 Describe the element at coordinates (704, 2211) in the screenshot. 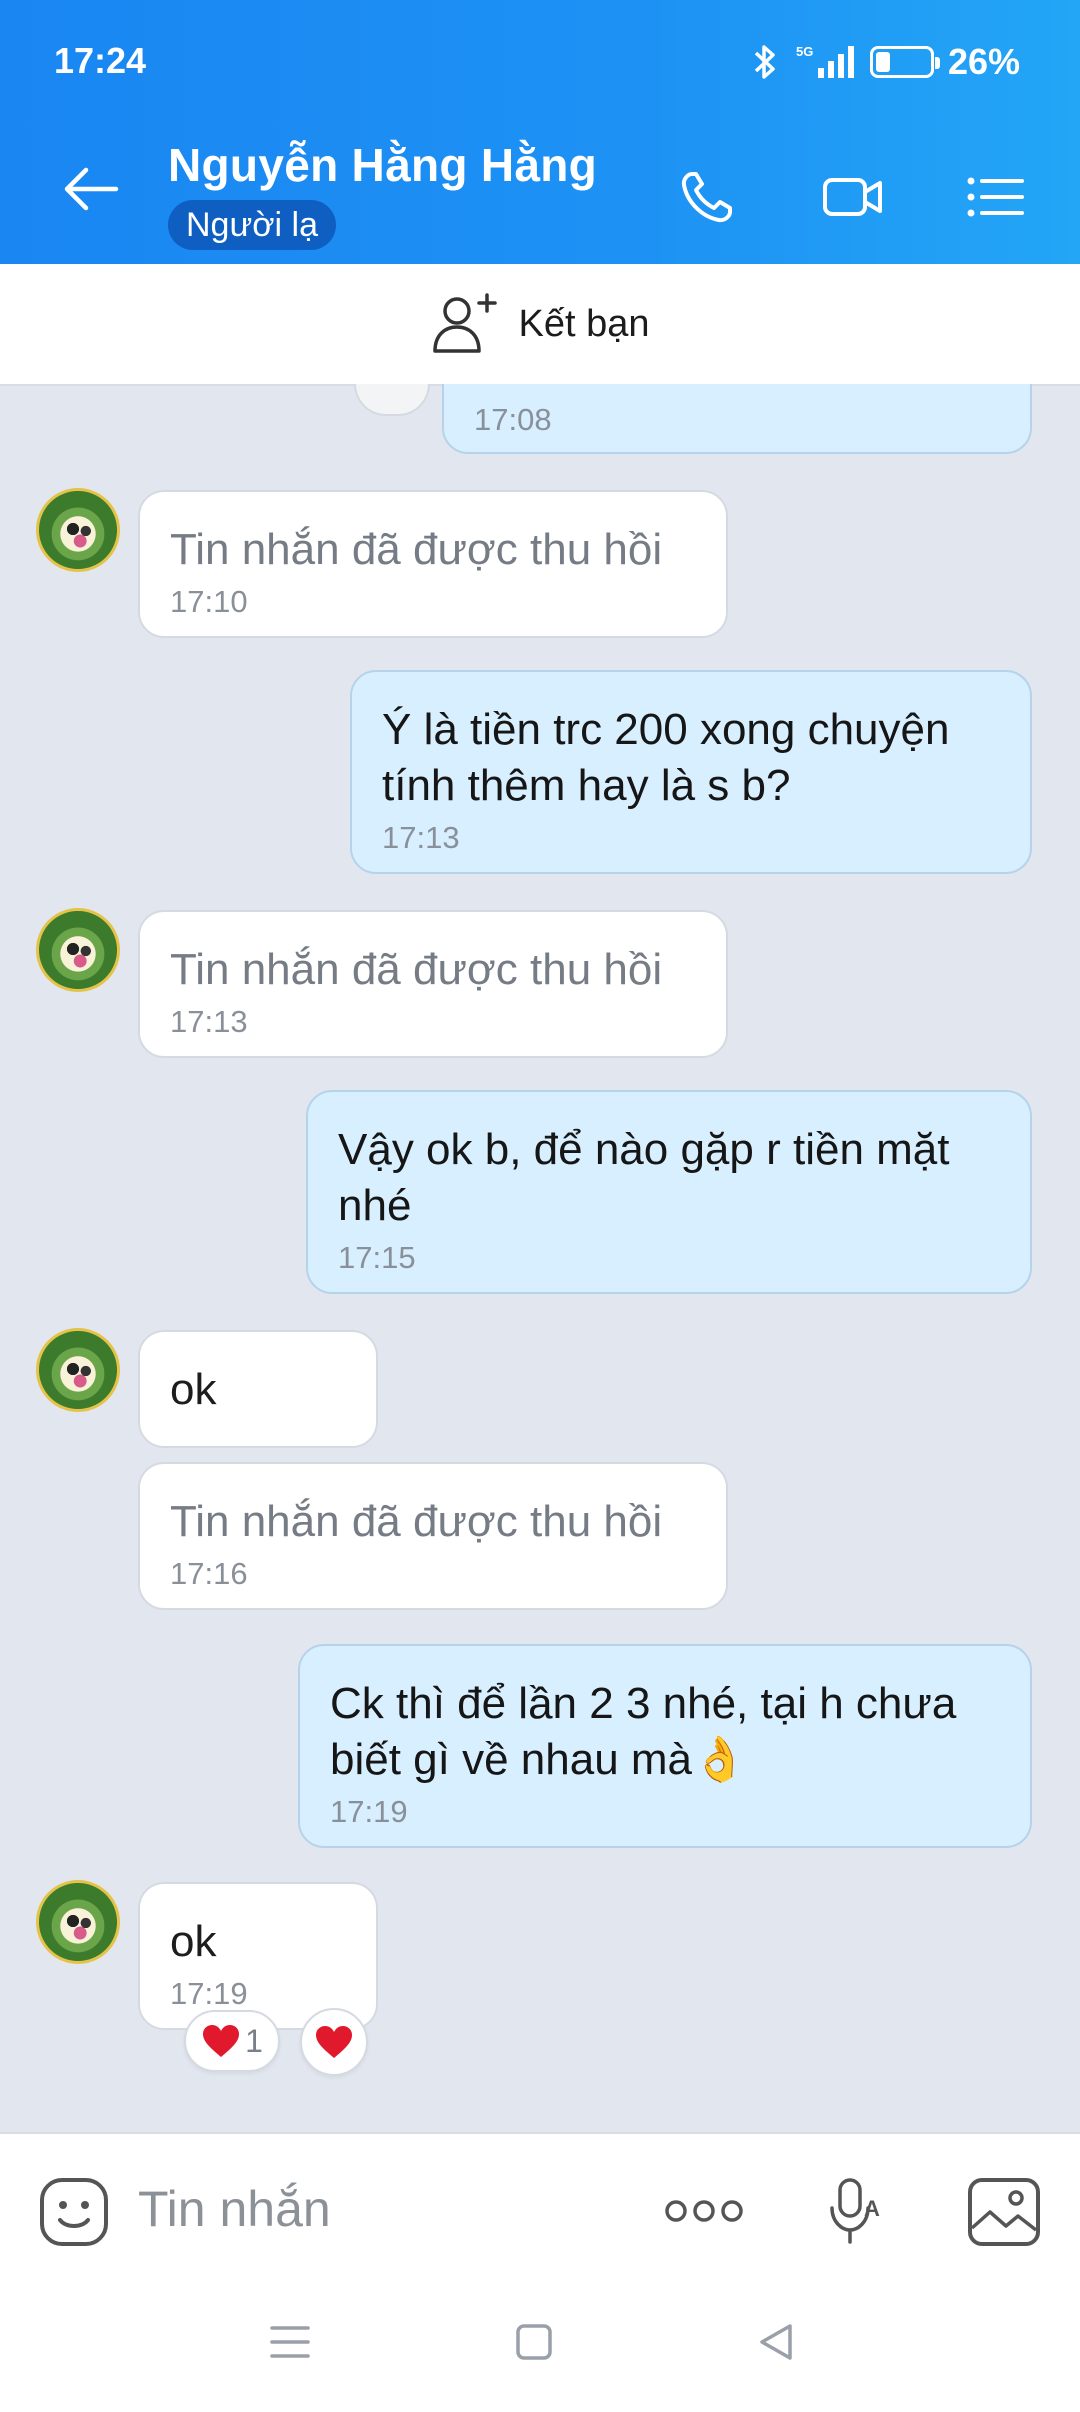

I see `more-dots-icon` at that location.